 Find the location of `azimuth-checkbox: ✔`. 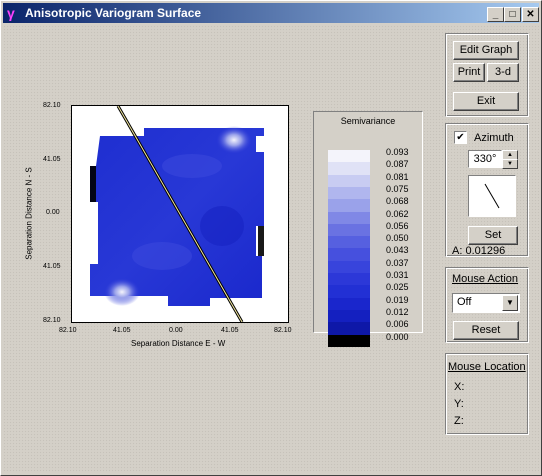

azimuth-checkbox: ✔ is located at coordinates (460, 137).